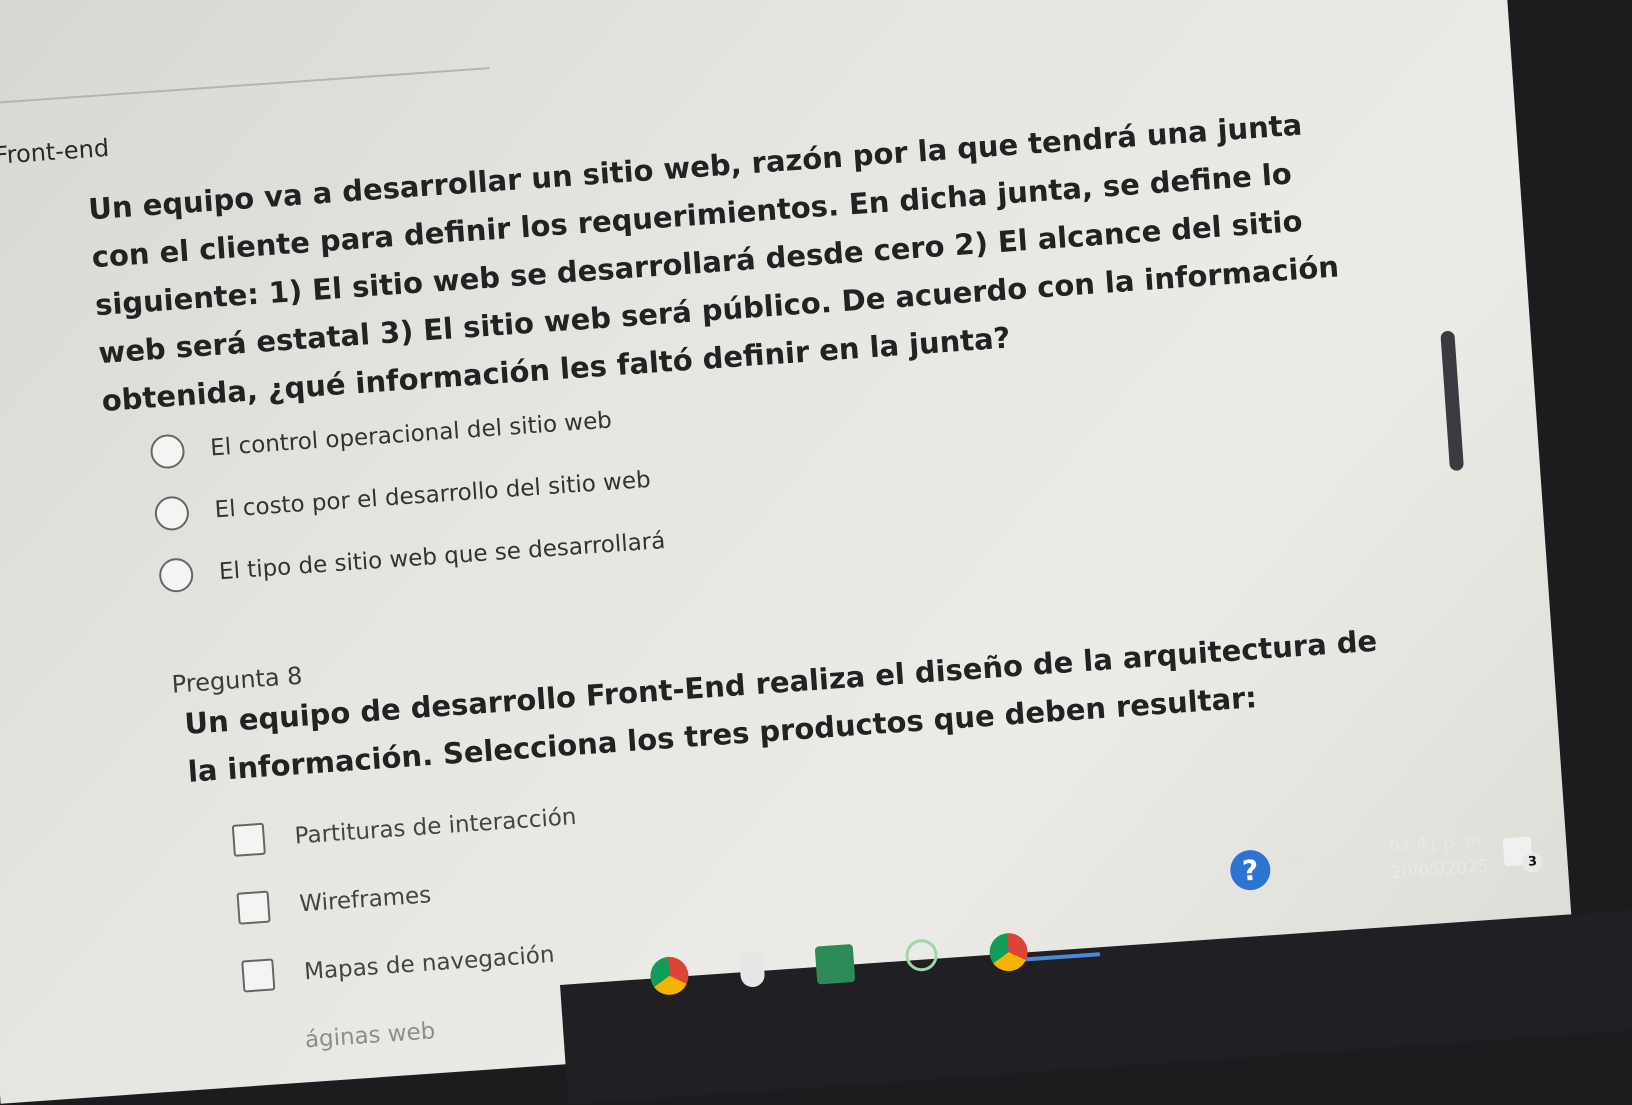 This screenshot has width=1632, height=1105. I want to click on option-label: Mapas de navegación, so click(429, 963).